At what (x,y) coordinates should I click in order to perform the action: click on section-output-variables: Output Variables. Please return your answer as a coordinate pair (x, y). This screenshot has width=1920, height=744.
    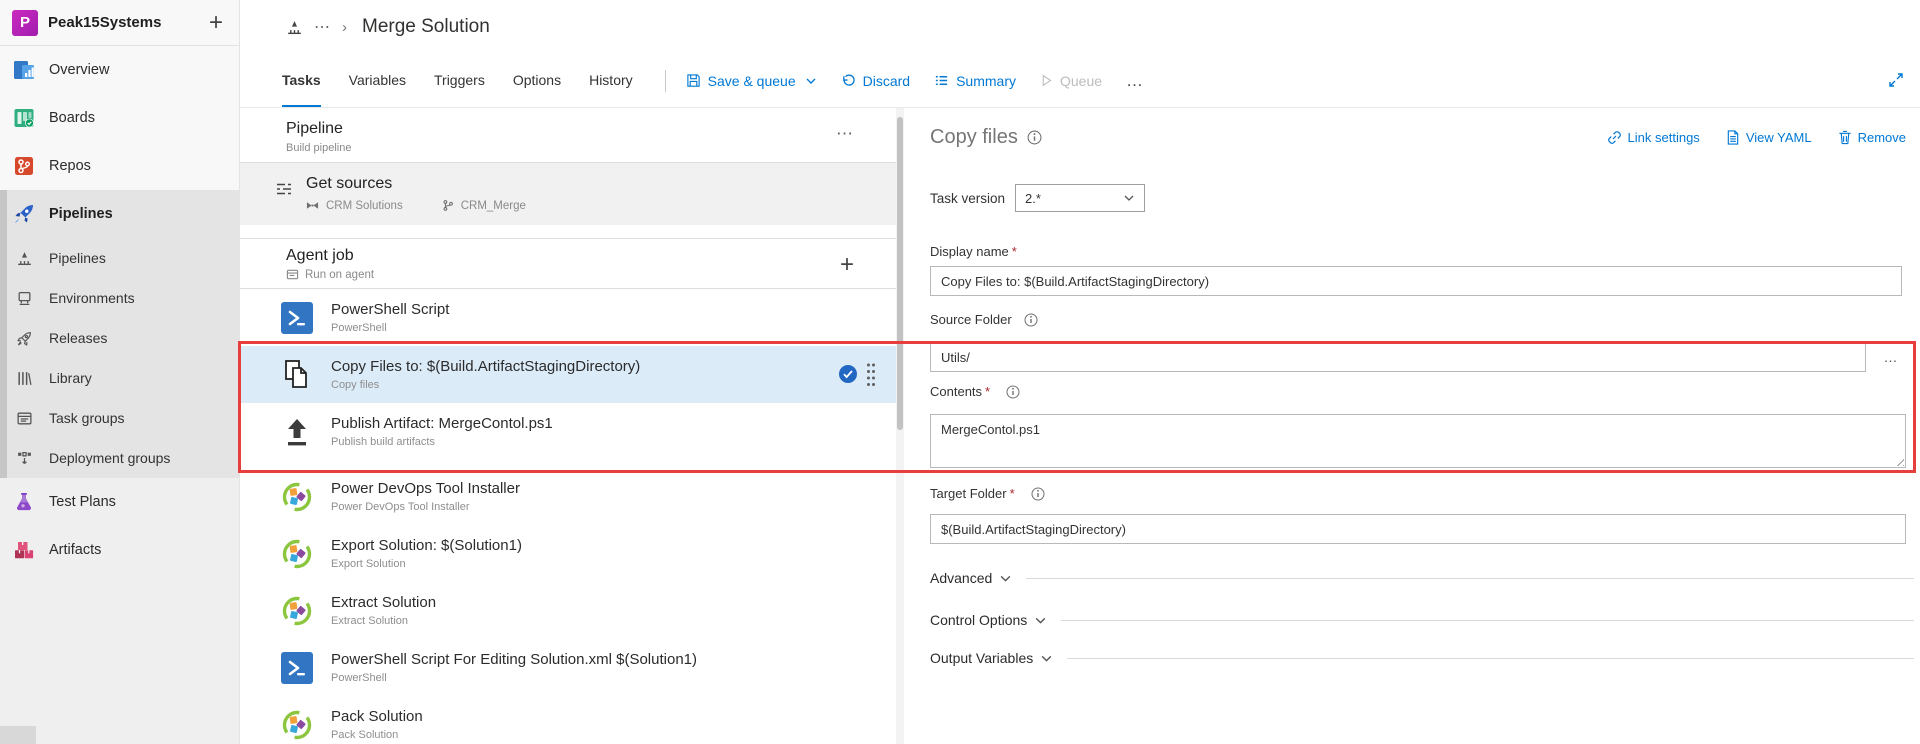
    Looking at the image, I should click on (1422, 658).